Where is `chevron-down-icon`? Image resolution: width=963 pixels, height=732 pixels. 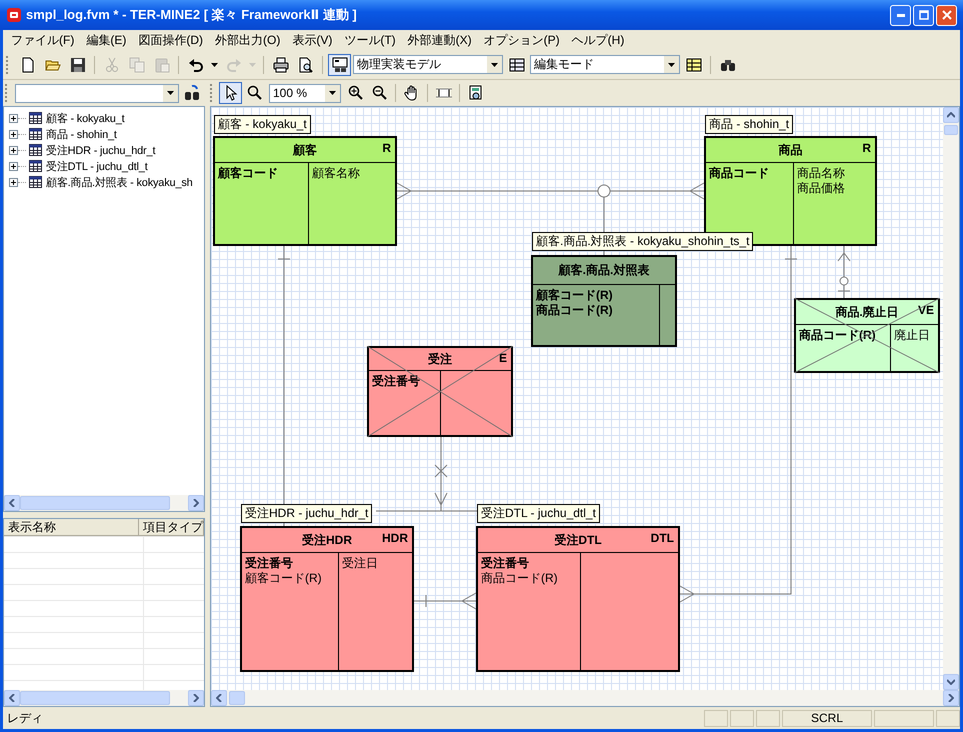 chevron-down-icon is located at coordinates (951, 682).